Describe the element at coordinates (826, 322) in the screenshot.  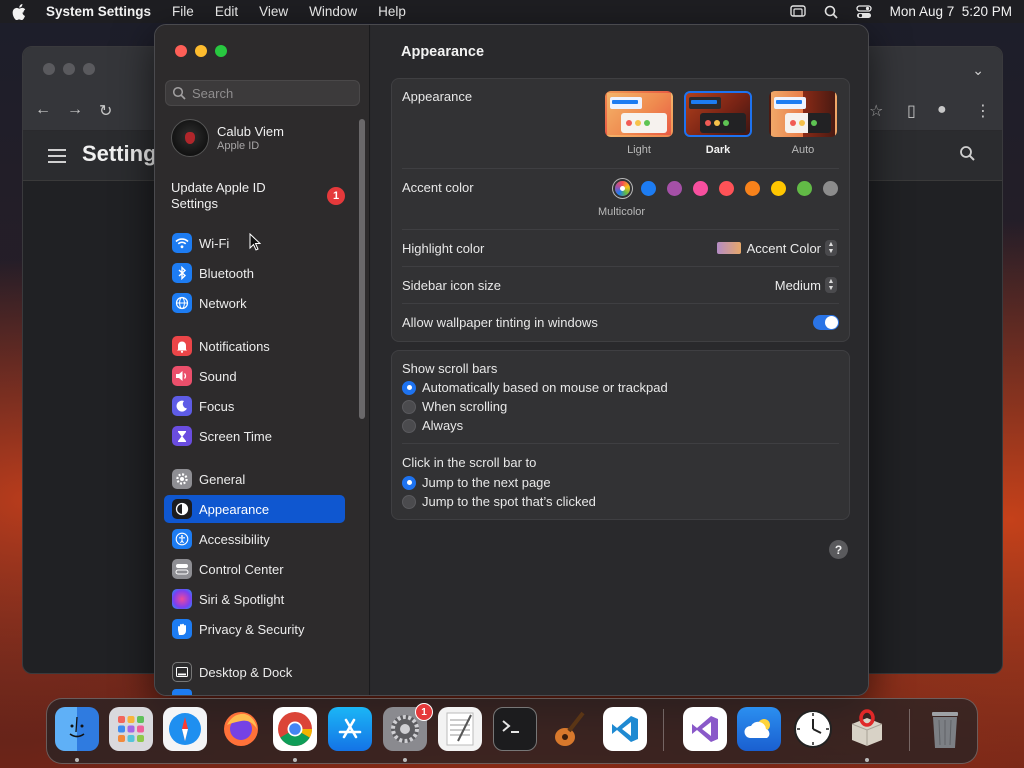
I see `wallpaper-tinting-toggle` at that location.